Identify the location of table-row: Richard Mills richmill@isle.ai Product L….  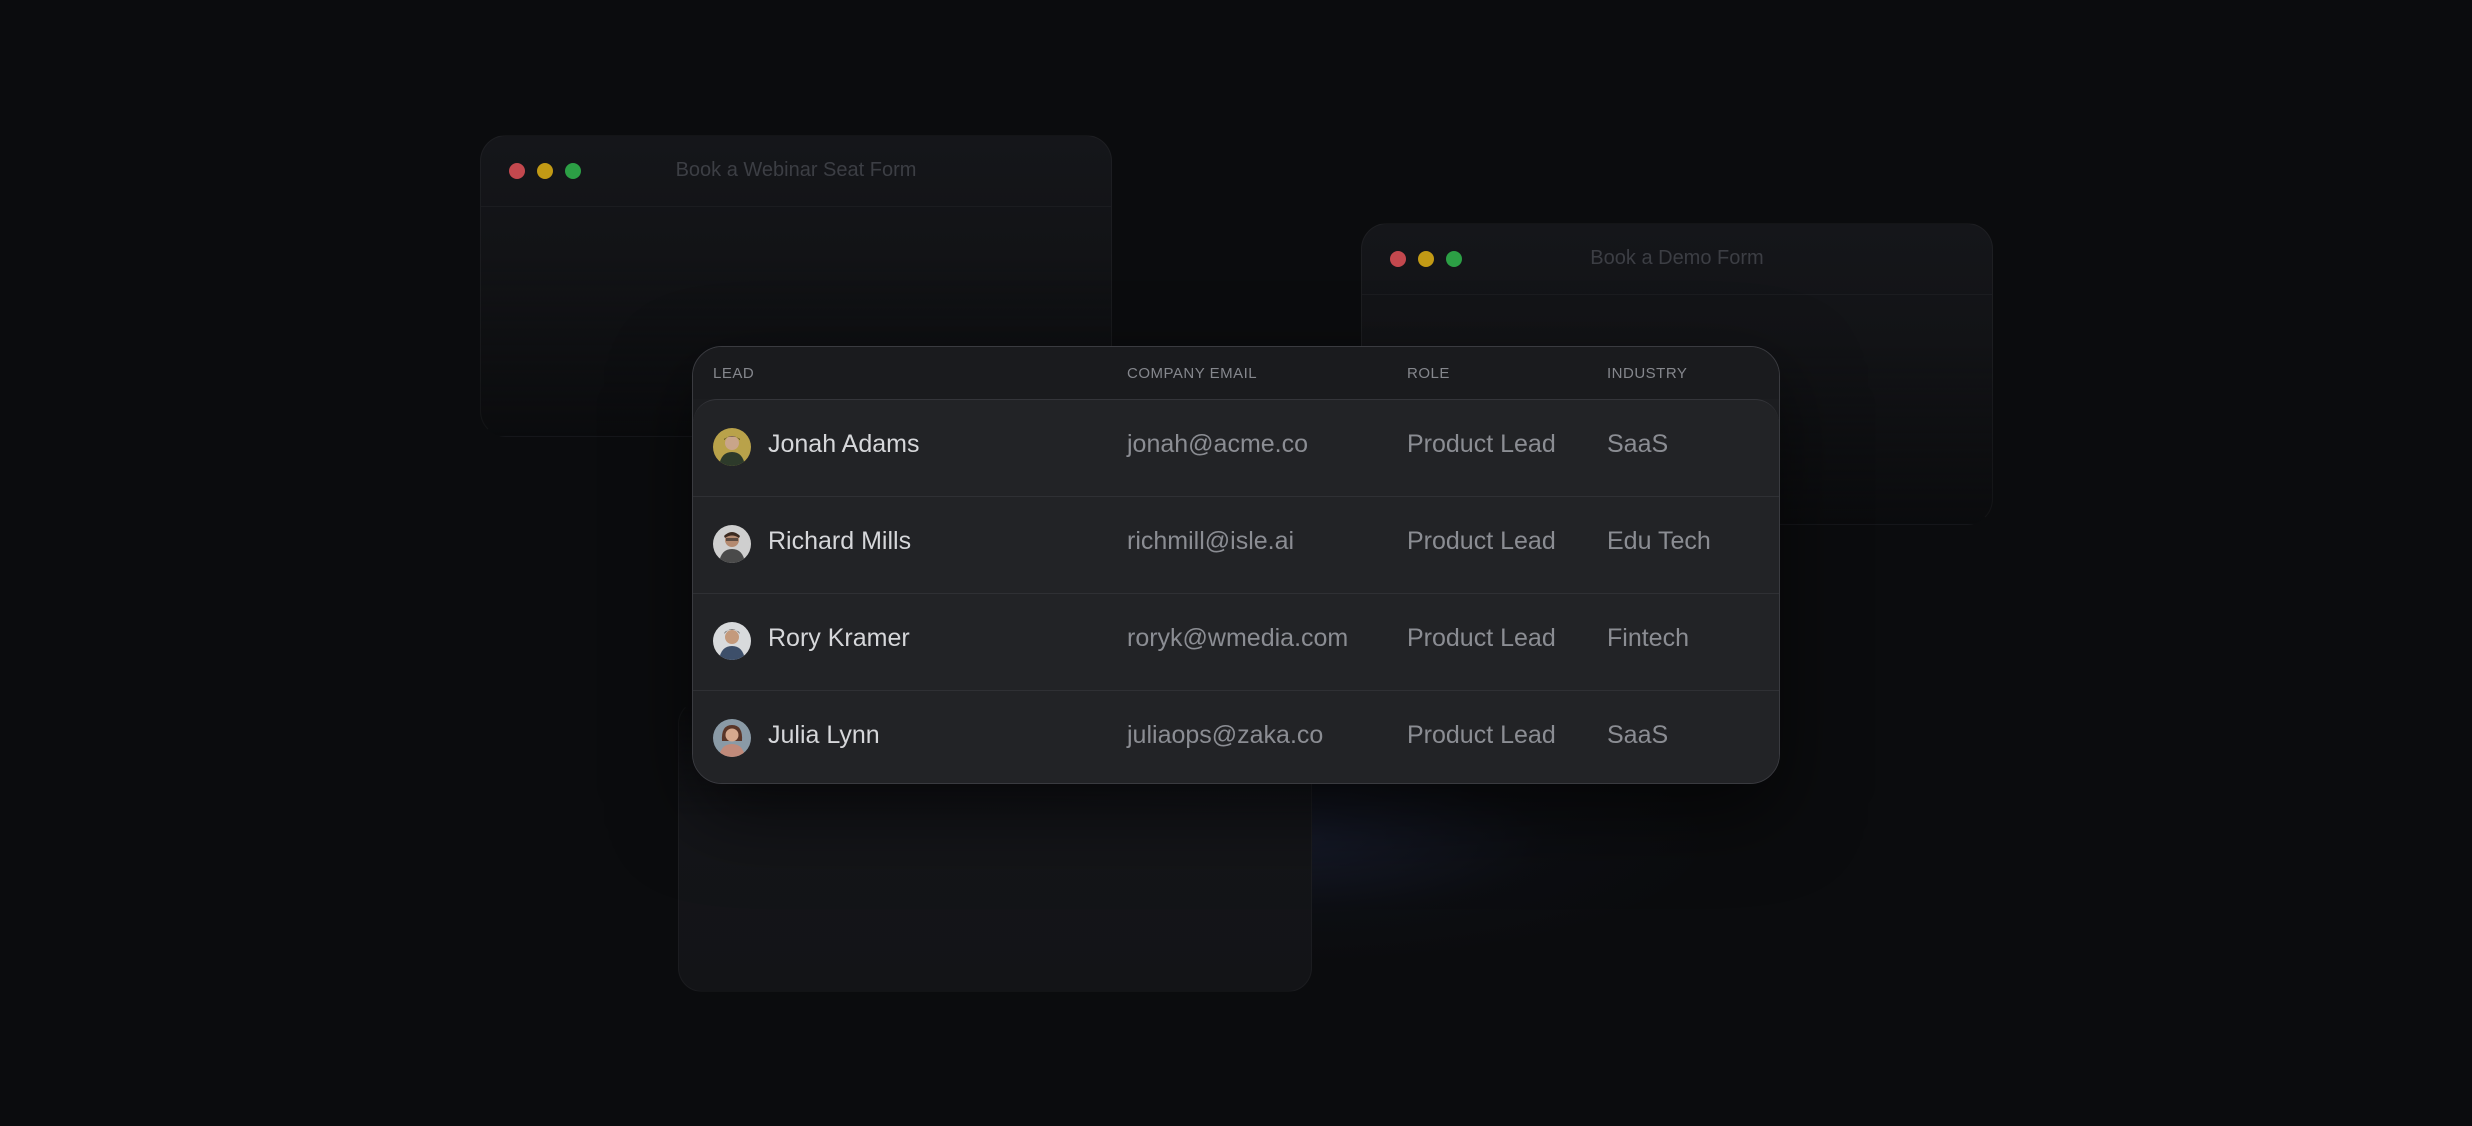
(1236, 545).